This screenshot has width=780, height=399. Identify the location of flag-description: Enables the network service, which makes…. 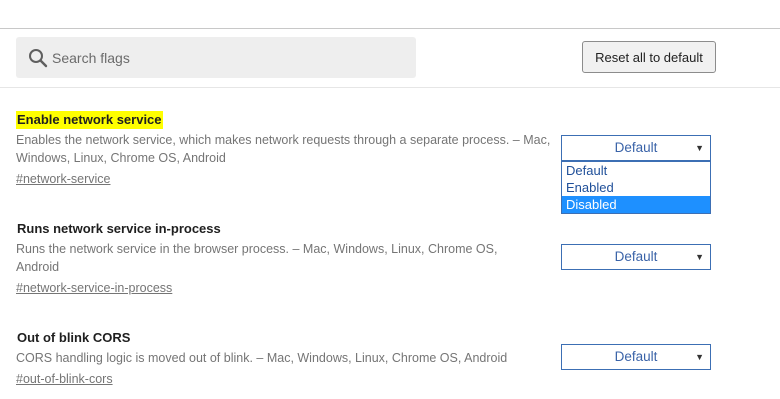
(283, 149).